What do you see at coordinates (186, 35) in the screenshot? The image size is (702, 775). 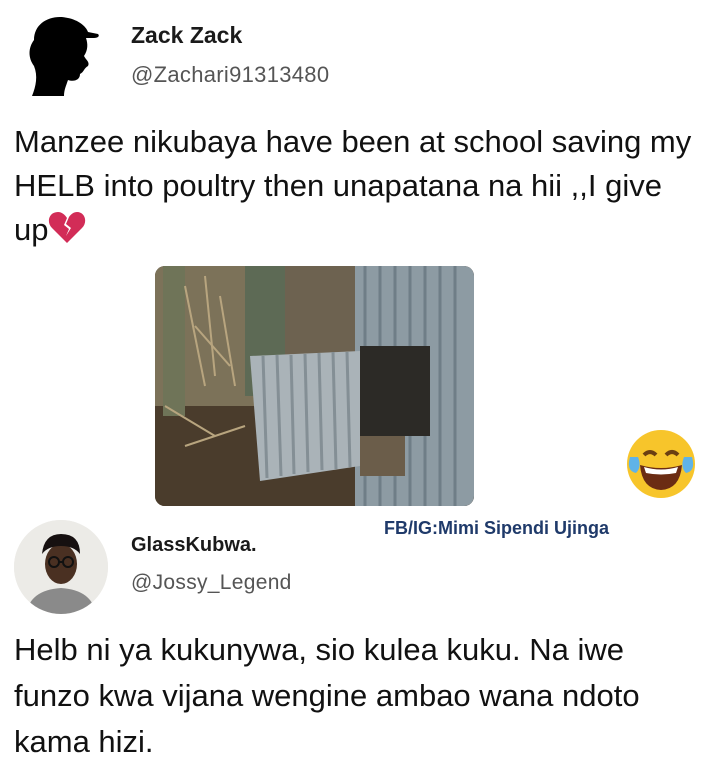 I see `display-name: Zack Zack` at bounding box center [186, 35].